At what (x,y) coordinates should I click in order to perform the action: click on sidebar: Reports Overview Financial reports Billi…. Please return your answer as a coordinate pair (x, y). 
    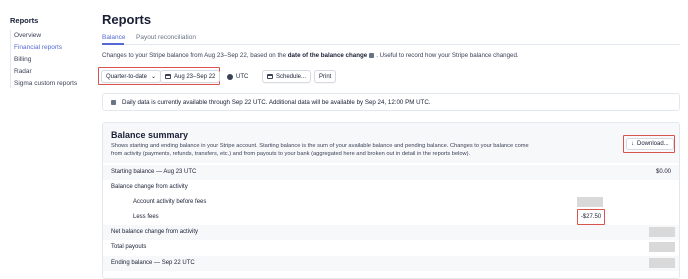
    Looking at the image, I should click on (48, 139).